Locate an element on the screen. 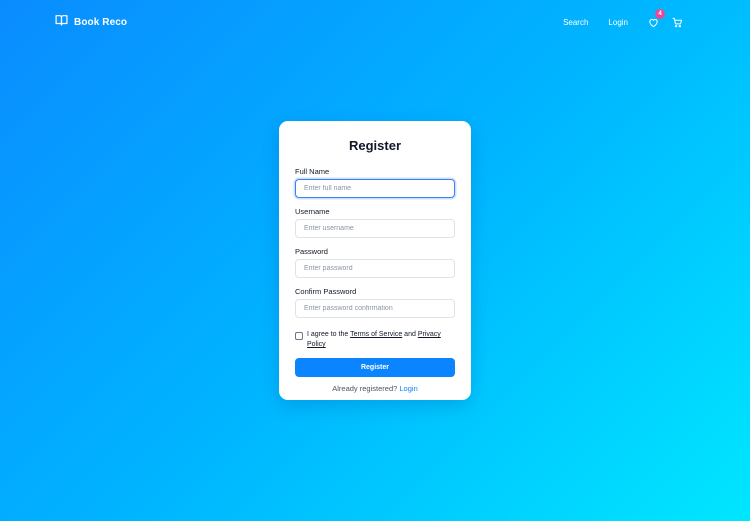 This screenshot has height=521, width=750. brand-logo-link: Book Reco is located at coordinates (91, 22).